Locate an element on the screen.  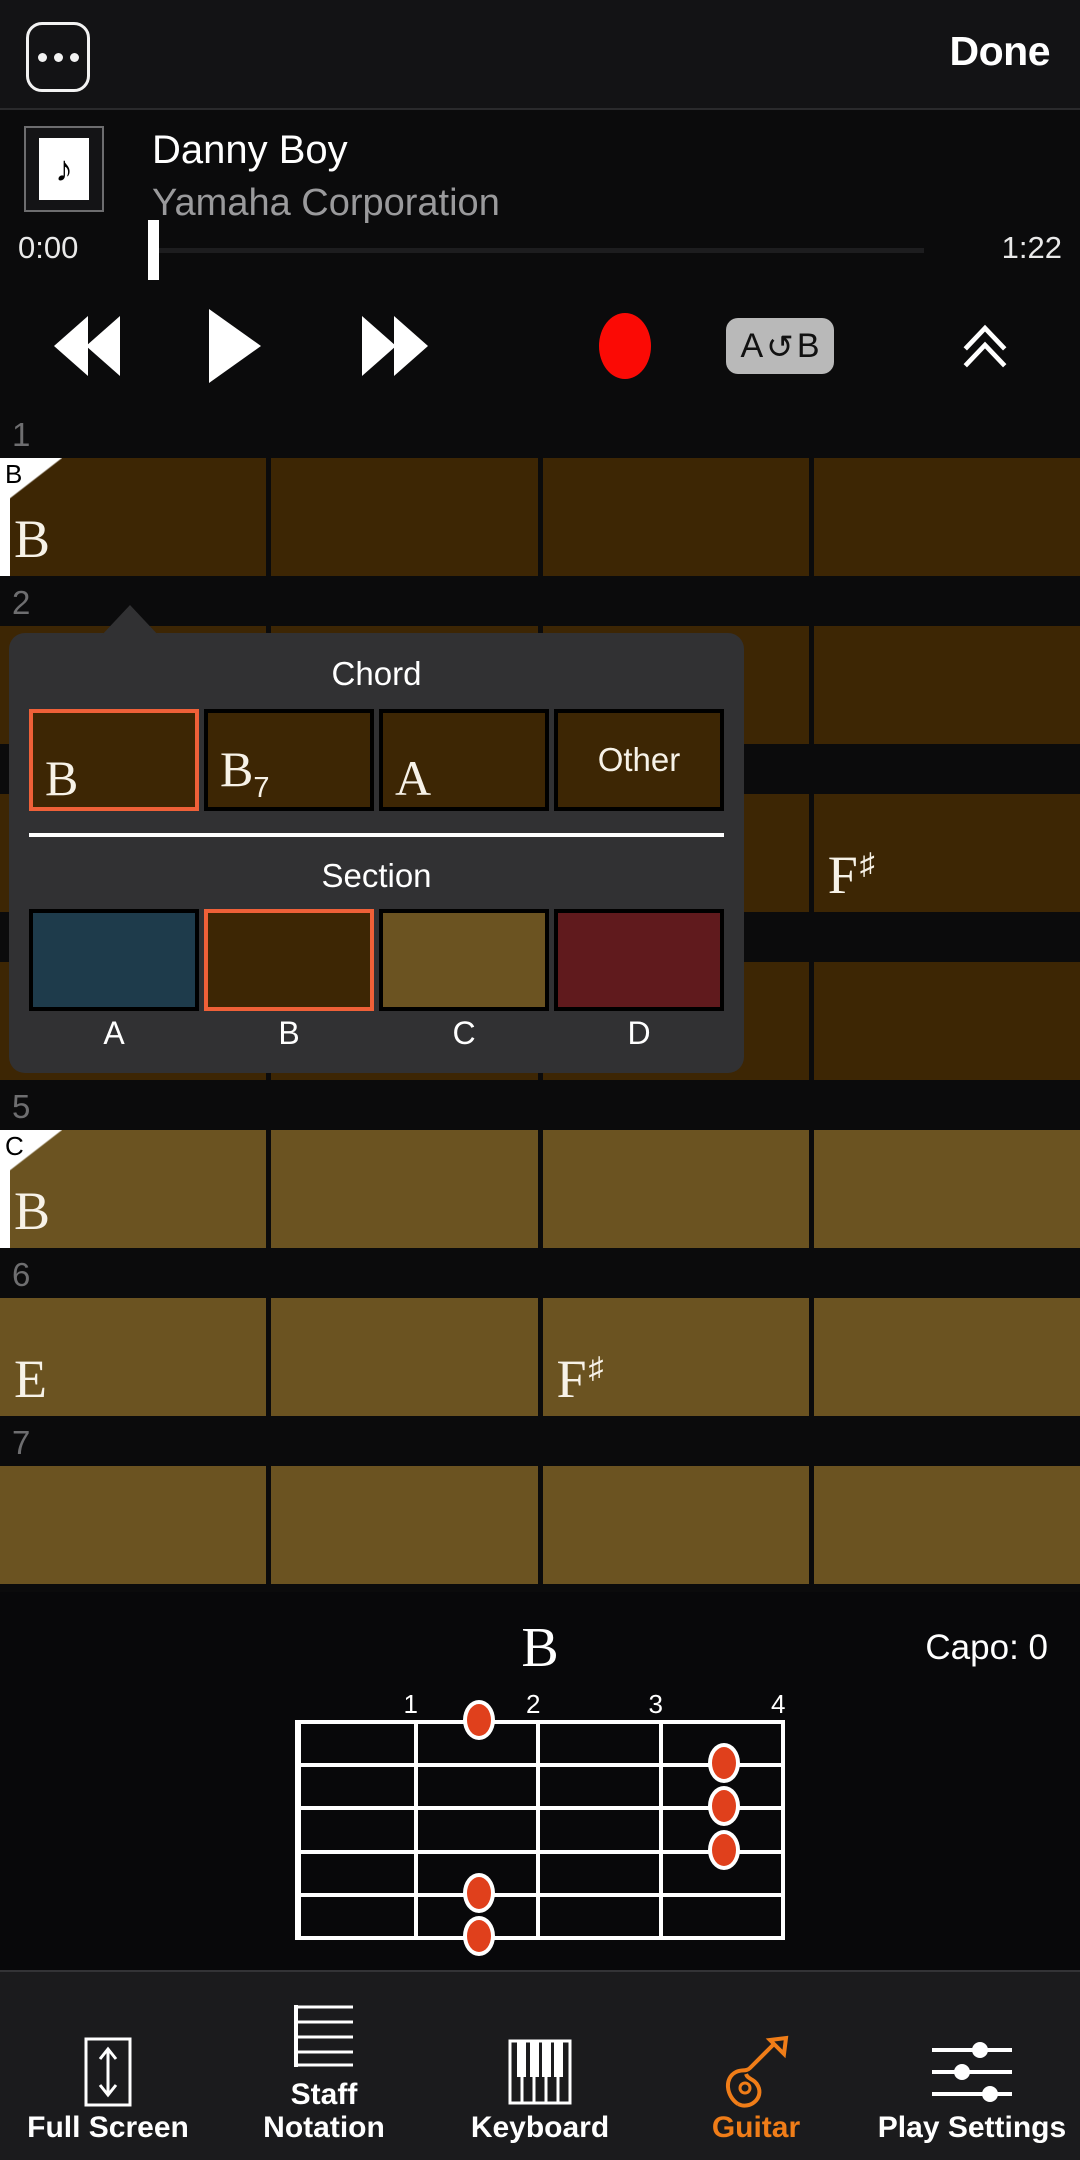
fast-forward-button is located at coordinates (395, 346).